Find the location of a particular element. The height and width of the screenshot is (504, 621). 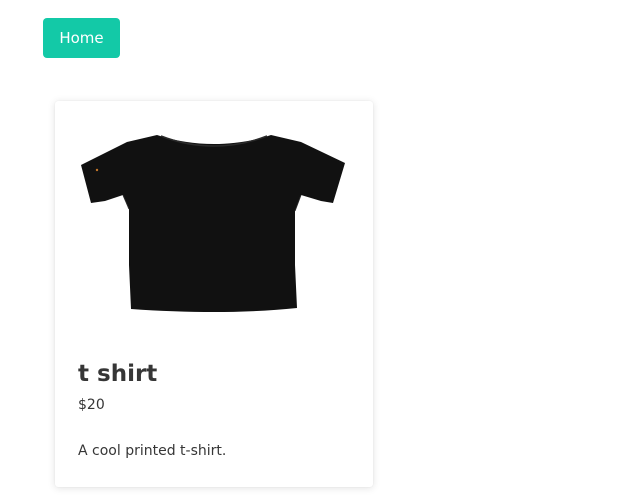

t-shirt-image is located at coordinates (213, 223).